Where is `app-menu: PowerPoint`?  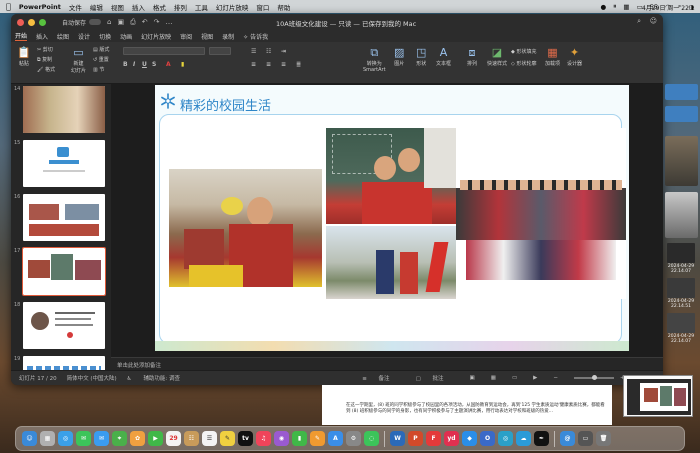 app-menu: PowerPoint is located at coordinates (40, 7).